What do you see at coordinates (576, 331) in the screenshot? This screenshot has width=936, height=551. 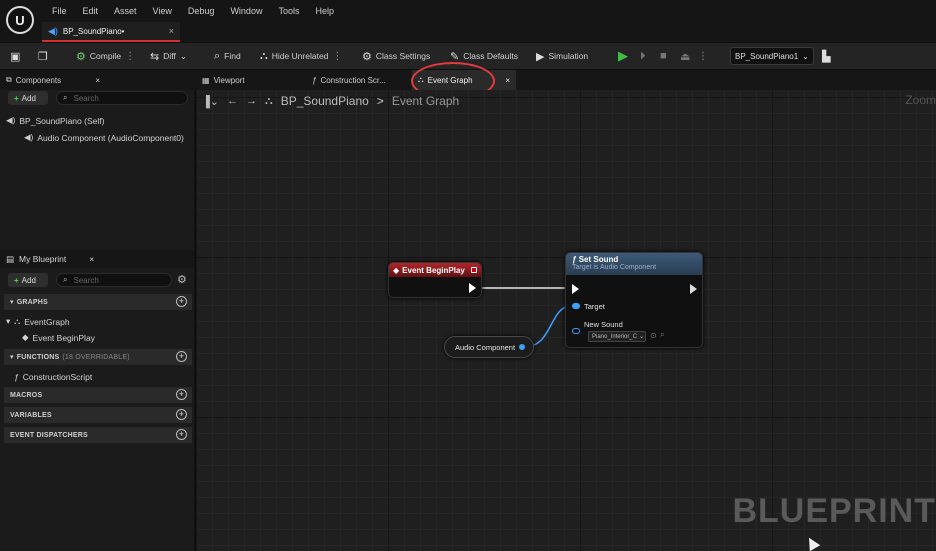 I see `new-sound-pin` at bounding box center [576, 331].